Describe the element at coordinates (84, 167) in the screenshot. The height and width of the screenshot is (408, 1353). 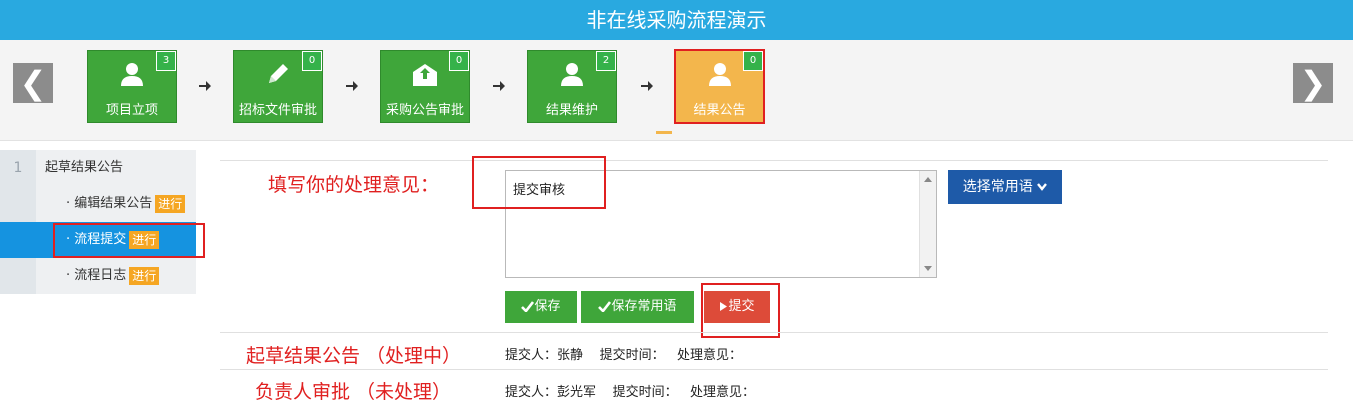
I see `section-title: 起草结果公告` at that location.